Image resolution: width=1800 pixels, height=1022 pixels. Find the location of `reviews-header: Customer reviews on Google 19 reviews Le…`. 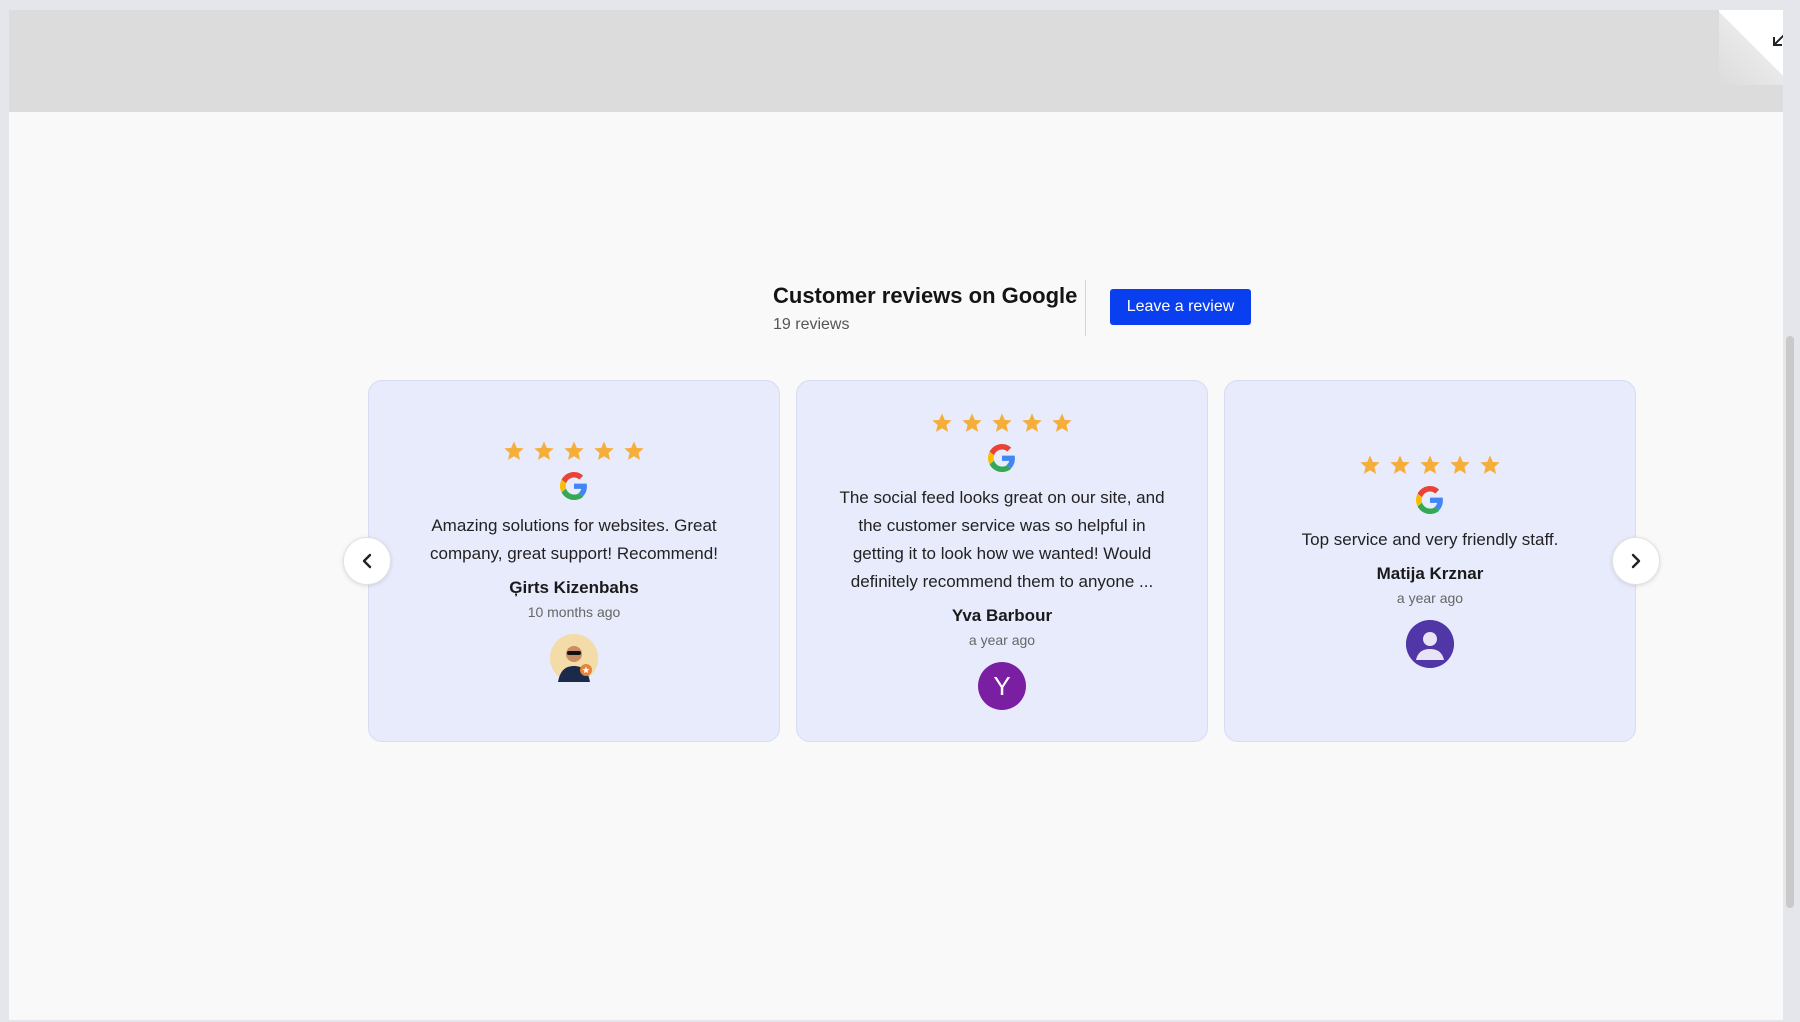

reviews-header: Customer reviews on Google 19 reviews Le… is located at coordinates (1013, 310).